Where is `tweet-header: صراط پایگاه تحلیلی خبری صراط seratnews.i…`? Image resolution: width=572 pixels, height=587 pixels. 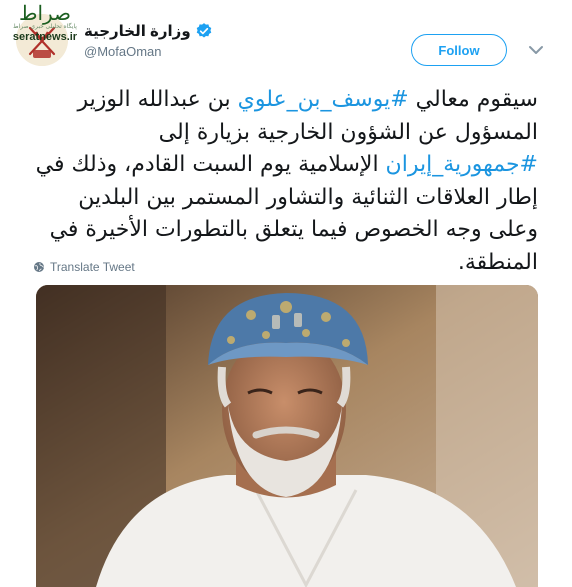 tweet-header: صراط پایگاه تحلیلی خبری صراط seratnews.i… is located at coordinates (286, 40).